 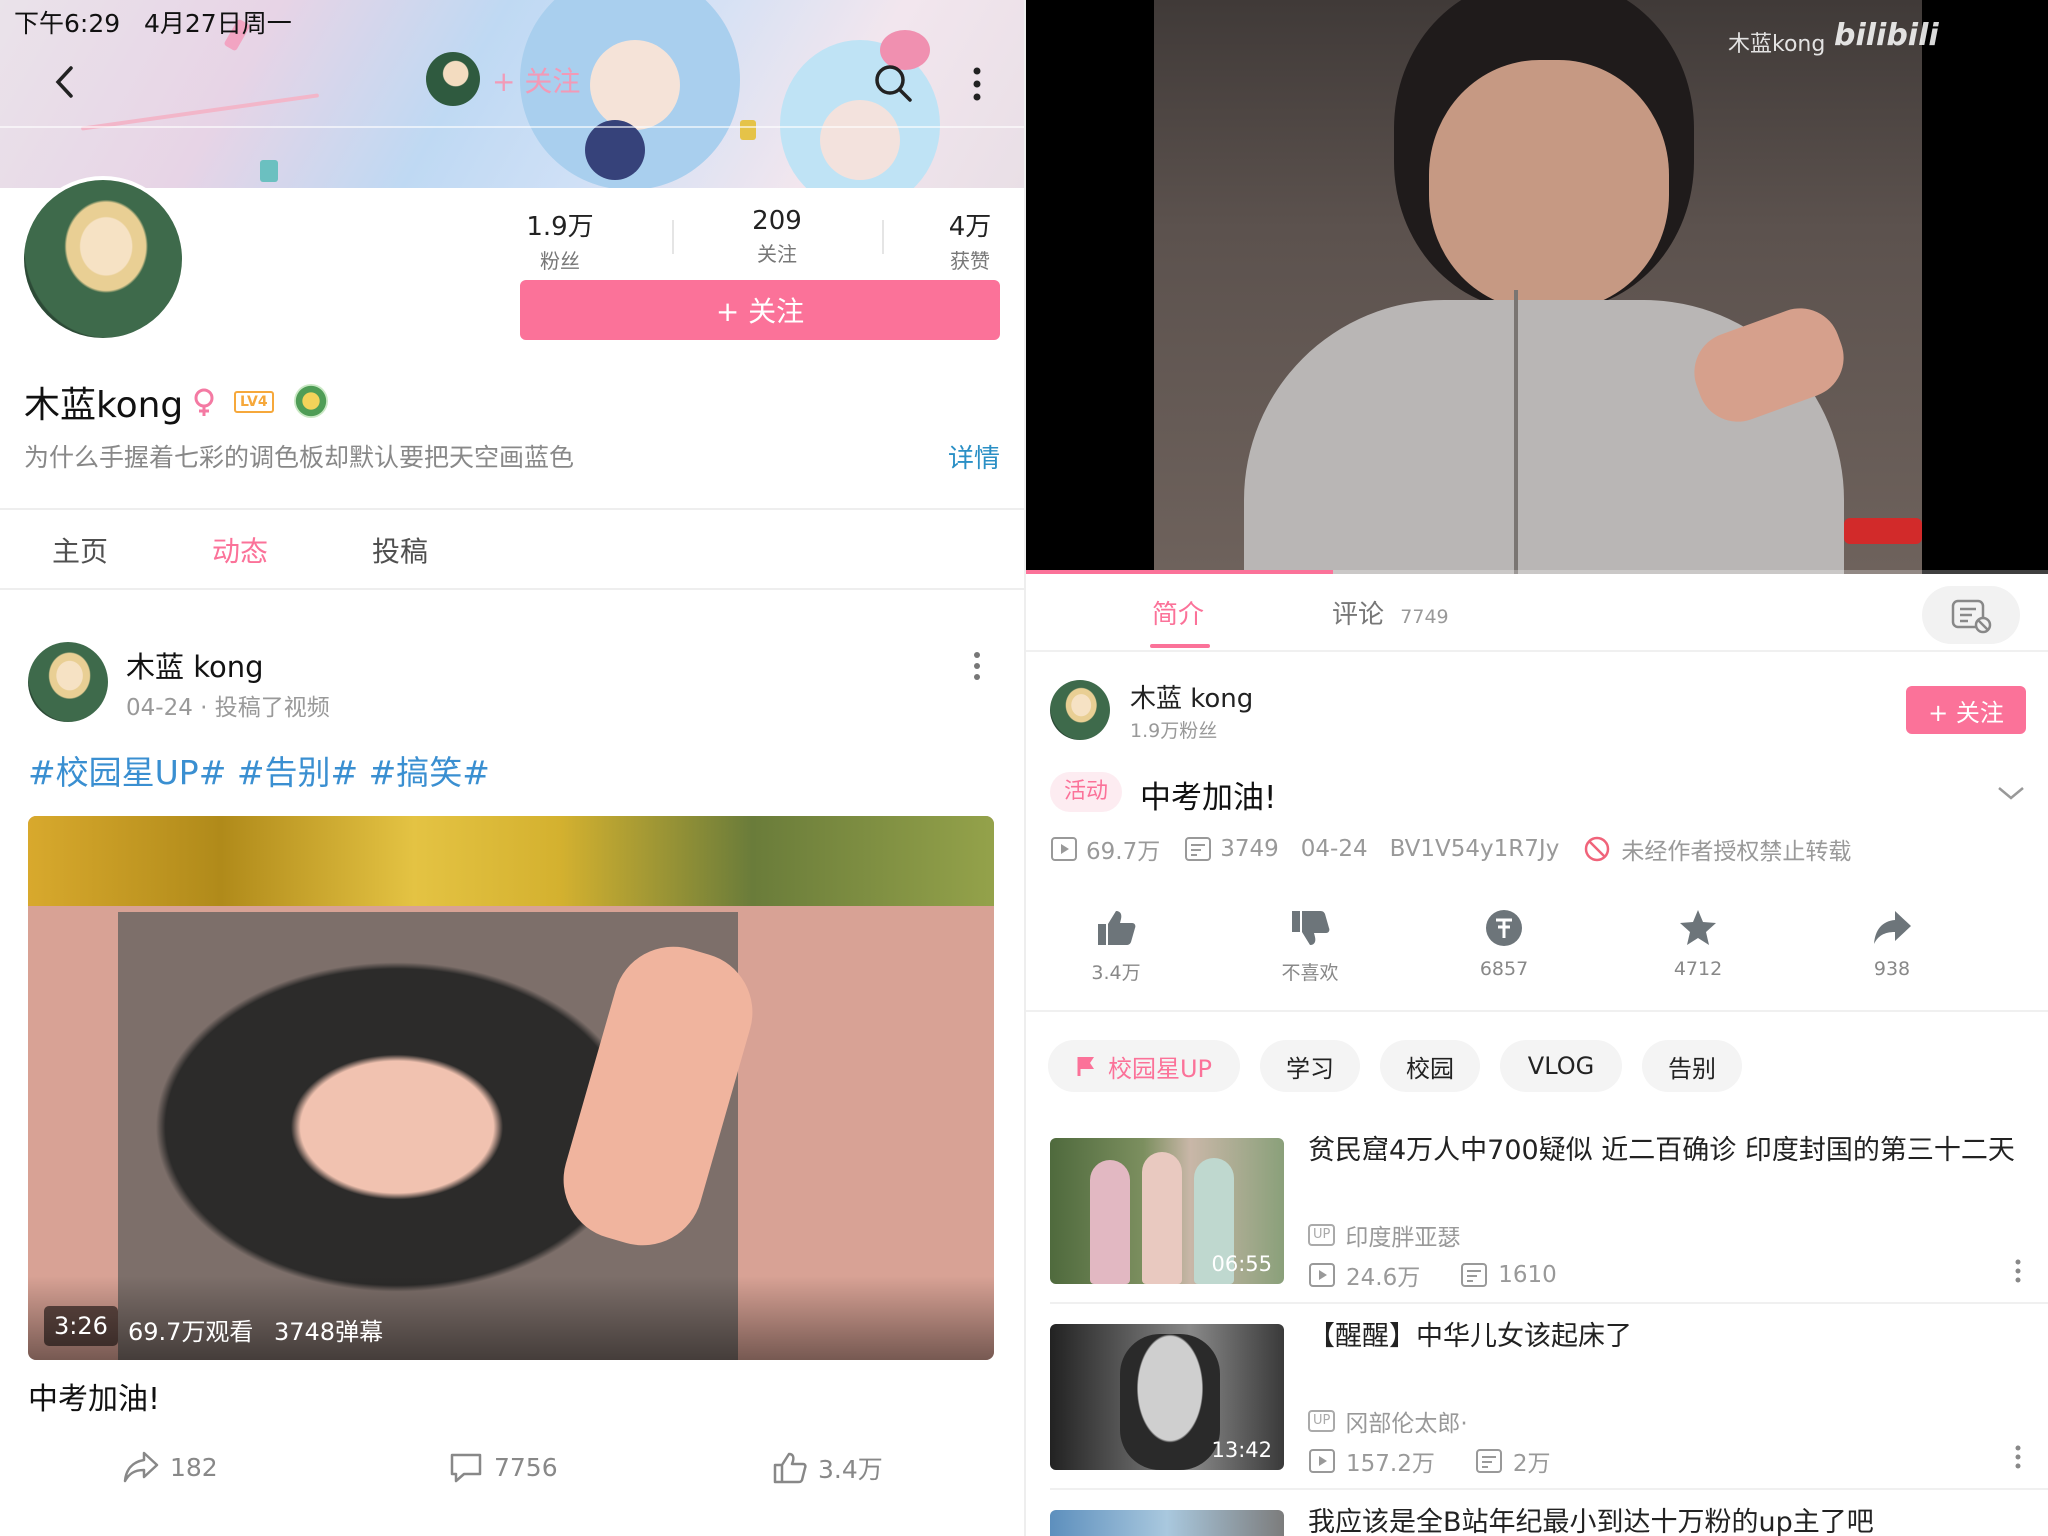 I want to click on more-options-button, so click(x=977, y=84).